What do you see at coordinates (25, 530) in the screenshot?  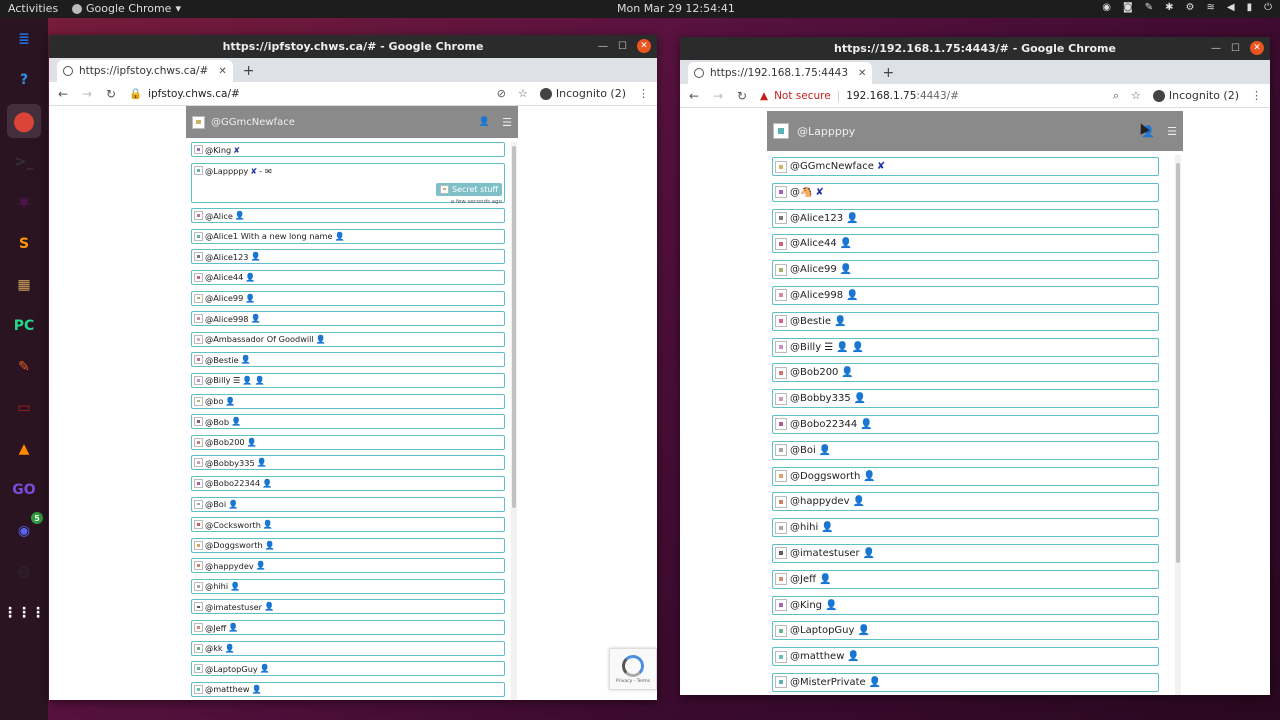 I see `discord-icon: ◉ 5` at bounding box center [25, 530].